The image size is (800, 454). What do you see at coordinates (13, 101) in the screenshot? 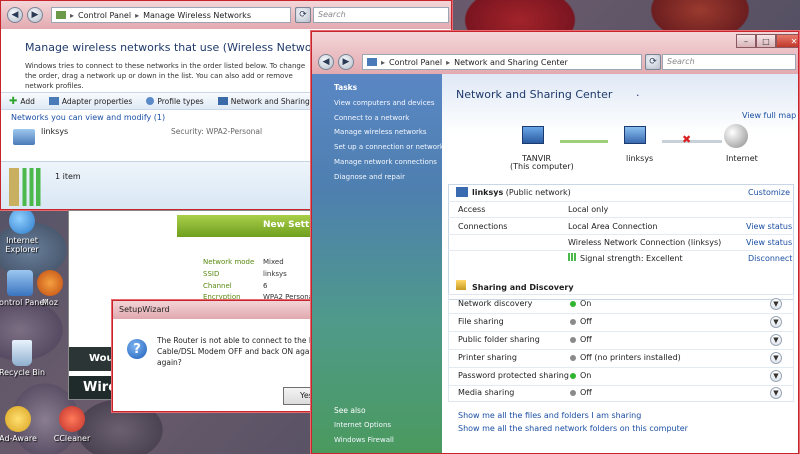
I see `plus-icon: ✚` at bounding box center [13, 101].